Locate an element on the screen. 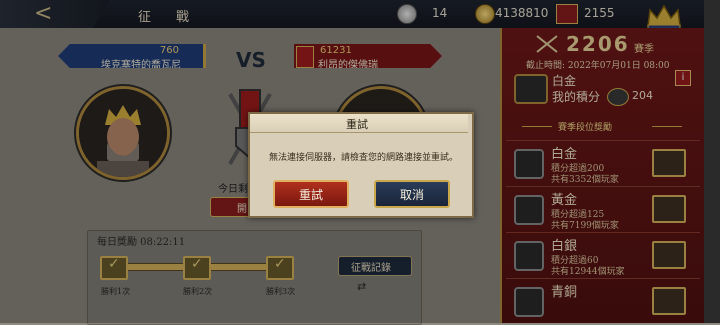 The width and height of the screenshot is (720, 325). cancel-label: 取消 is located at coordinates (411, 195).